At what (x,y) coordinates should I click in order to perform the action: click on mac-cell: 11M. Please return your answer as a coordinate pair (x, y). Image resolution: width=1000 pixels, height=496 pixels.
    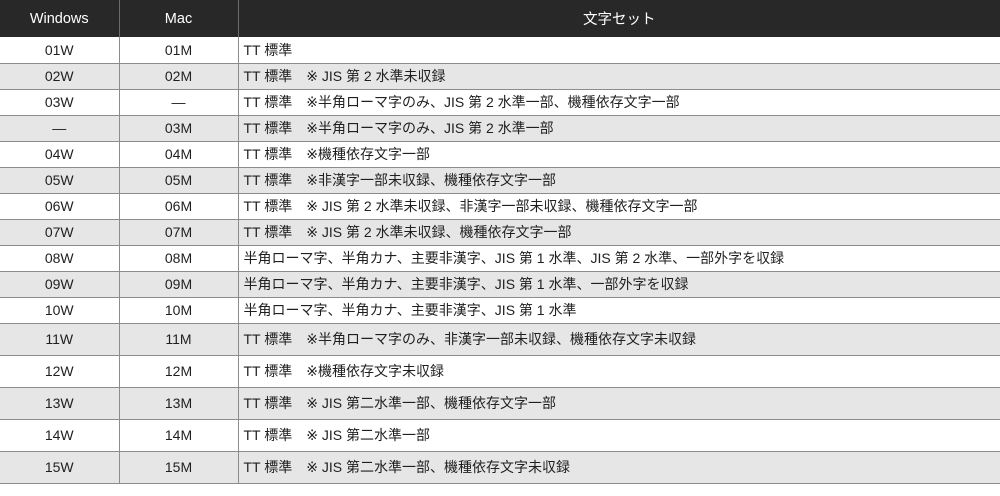
    Looking at the image, I should click on (178, 339).